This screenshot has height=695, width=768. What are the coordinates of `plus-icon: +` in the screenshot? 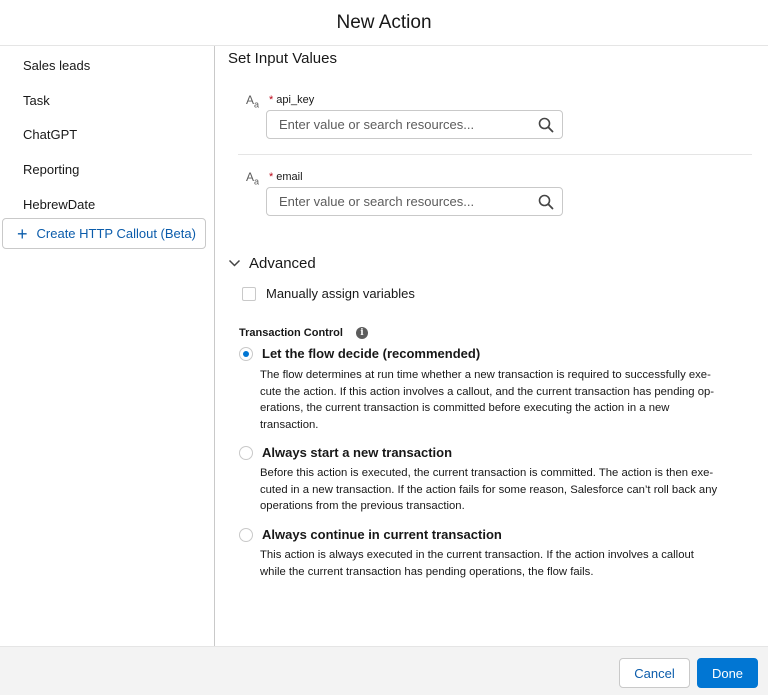 It's located at (22, 233).